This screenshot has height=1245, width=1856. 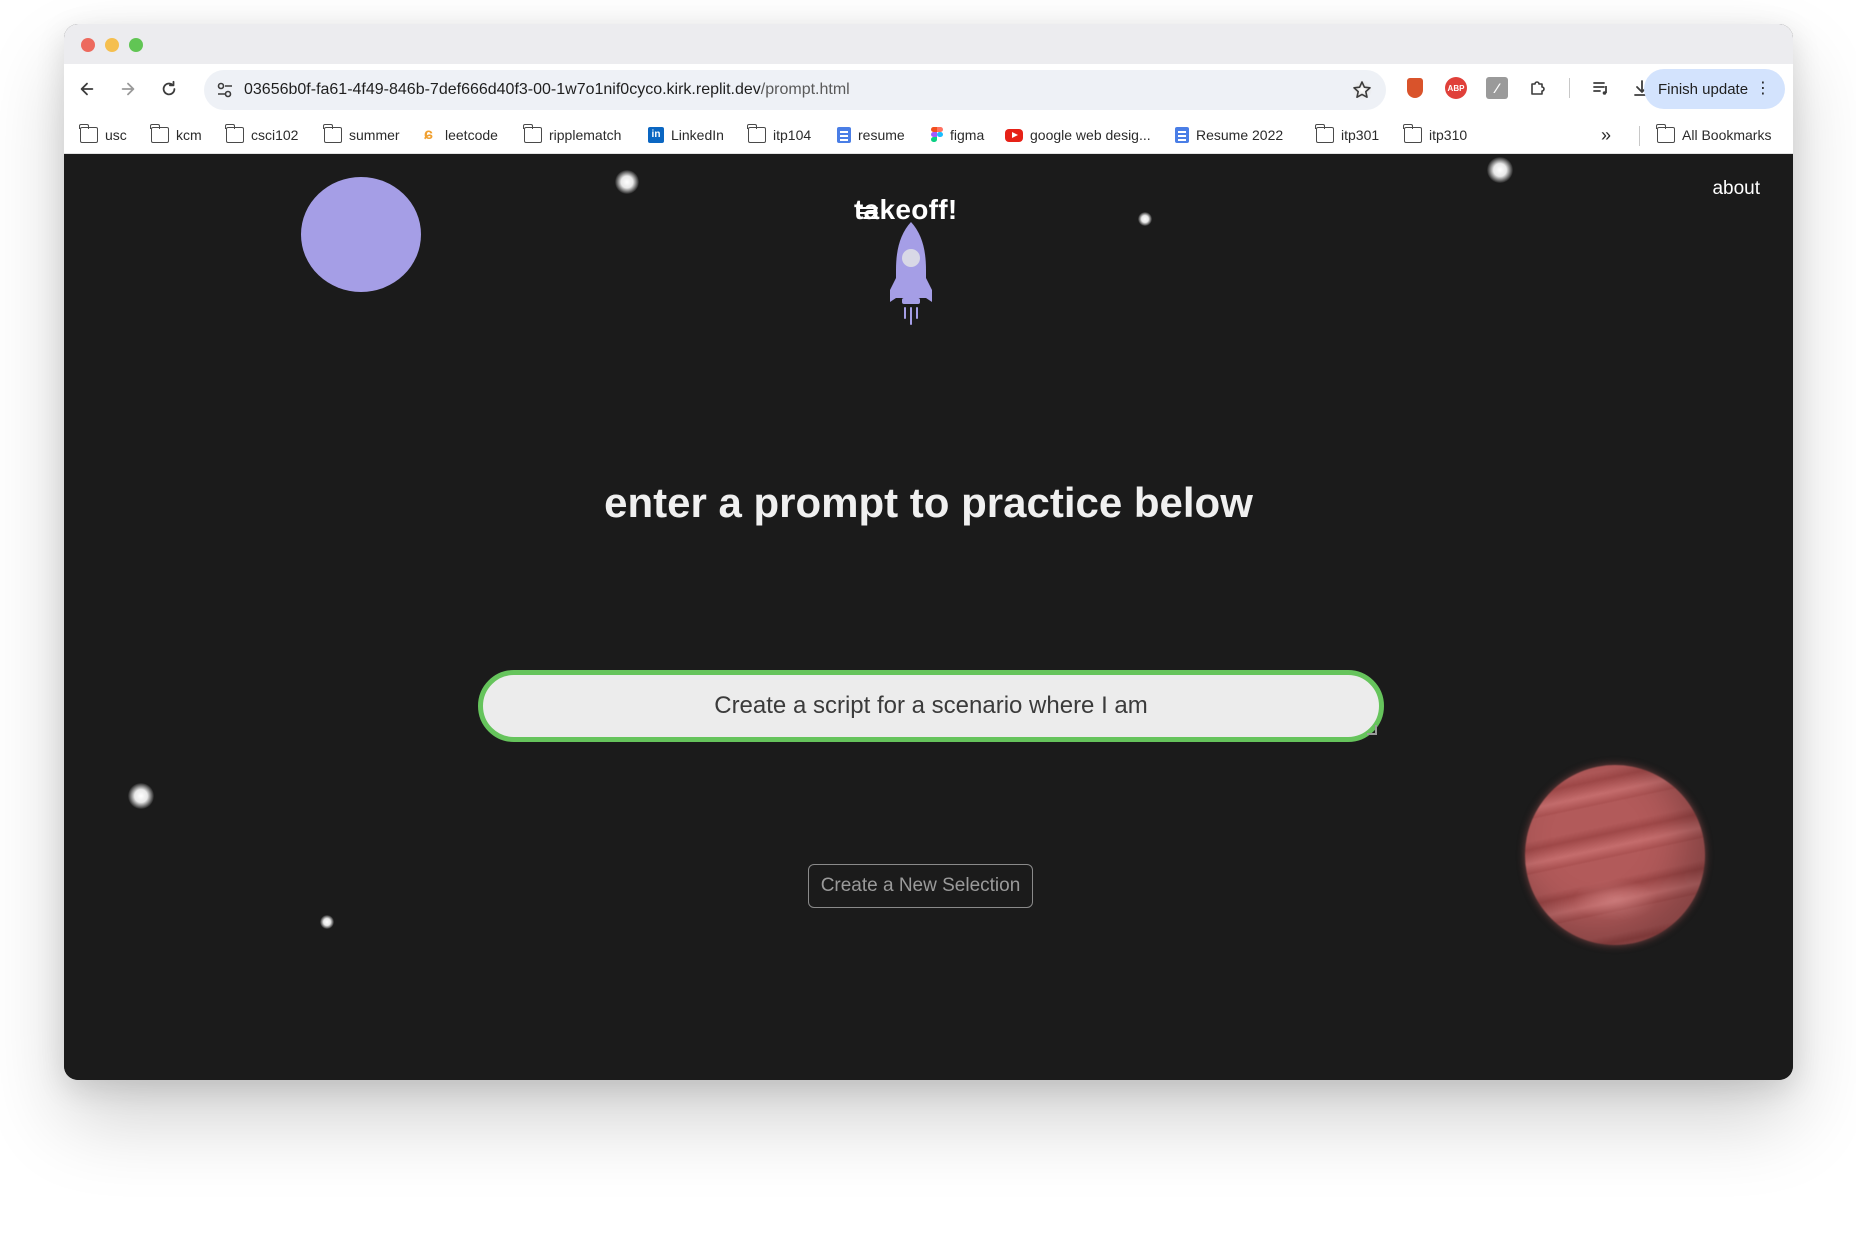 What do you see at coordinates (1703, 89) in the screenshot?
I see `finish-update-label: Finish update` at bounding box center [1703, 89].